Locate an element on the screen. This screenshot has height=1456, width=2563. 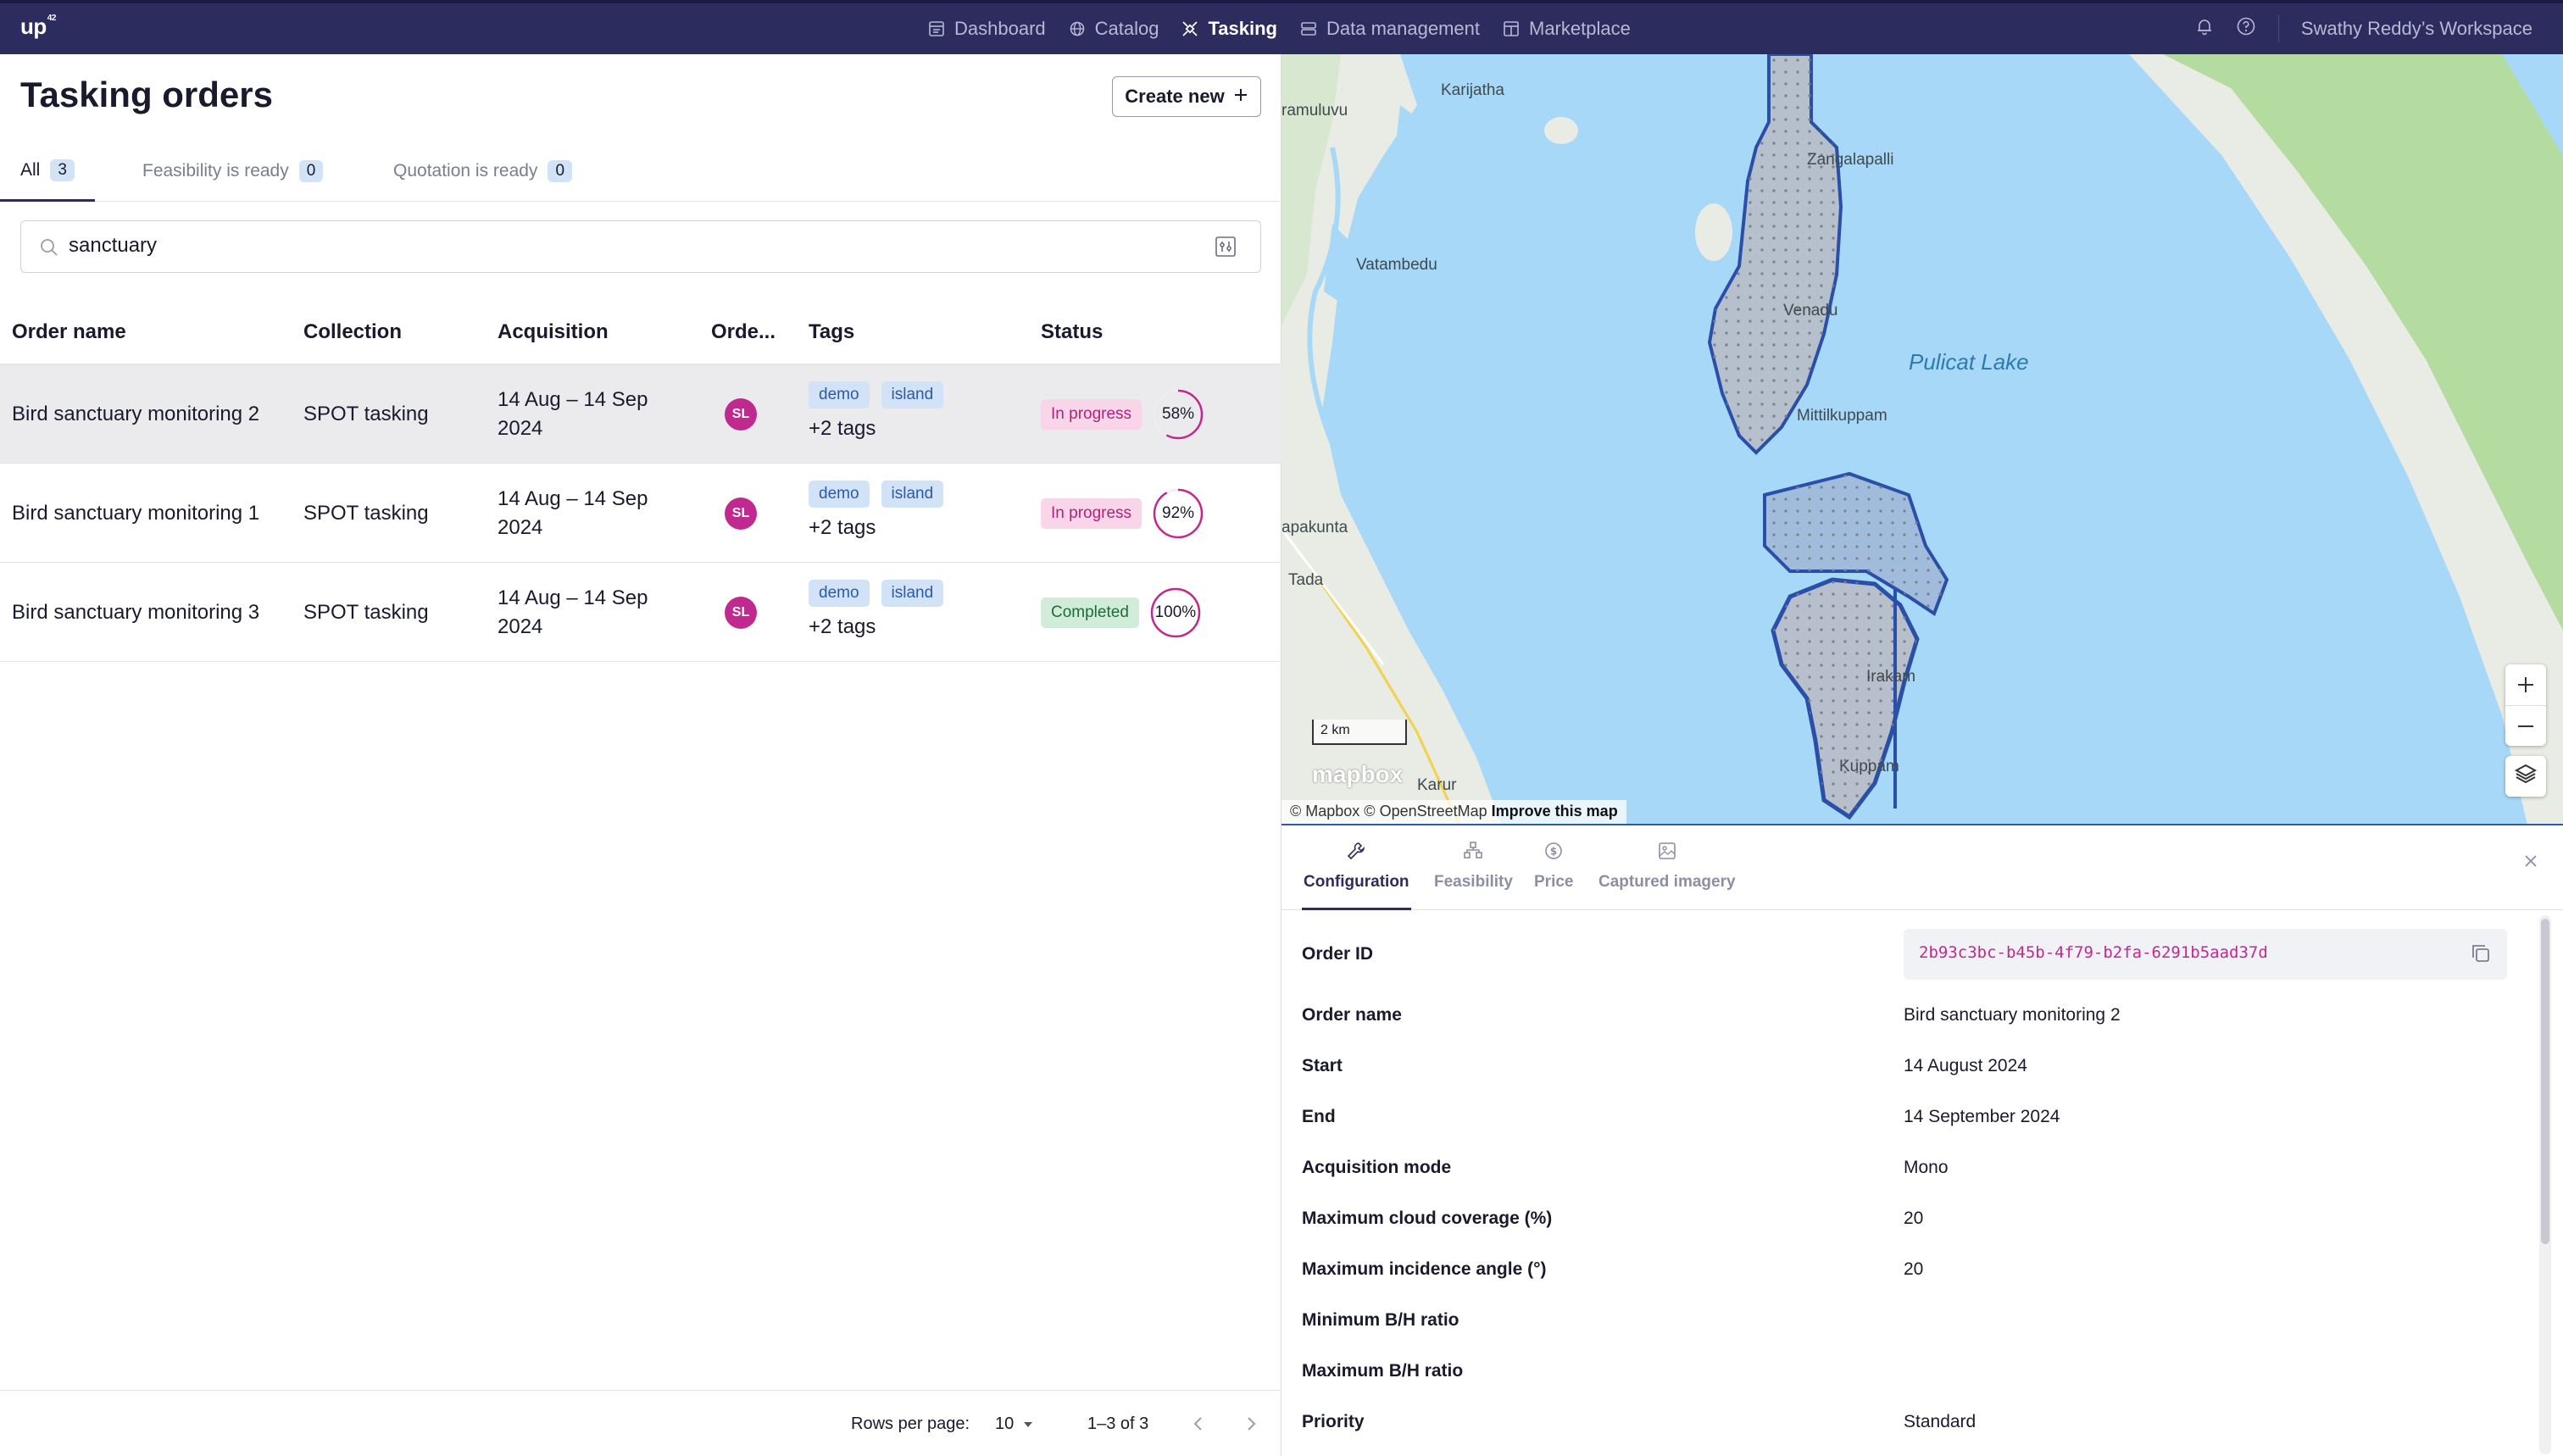
map-label-apakunta: apakunta is located at coordinates (1315, 527).